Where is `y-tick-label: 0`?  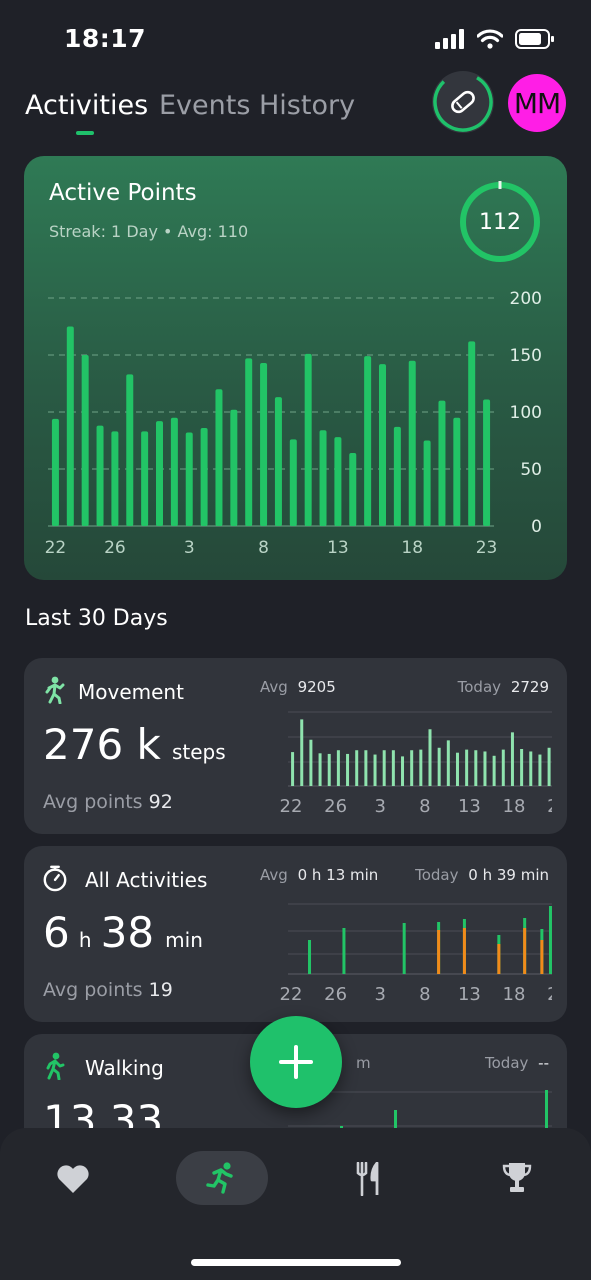
y-tick-label: 0 is located at coordinates (536, 527).